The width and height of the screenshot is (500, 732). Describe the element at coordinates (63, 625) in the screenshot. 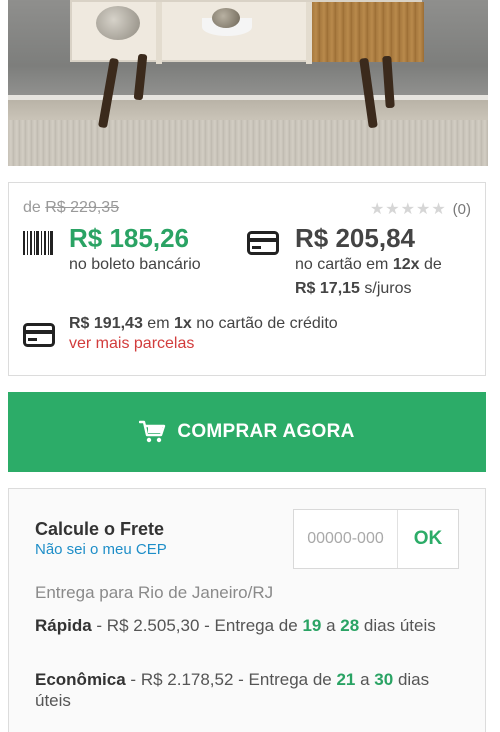

I see `shipping-option-name: Rápida` at that location.